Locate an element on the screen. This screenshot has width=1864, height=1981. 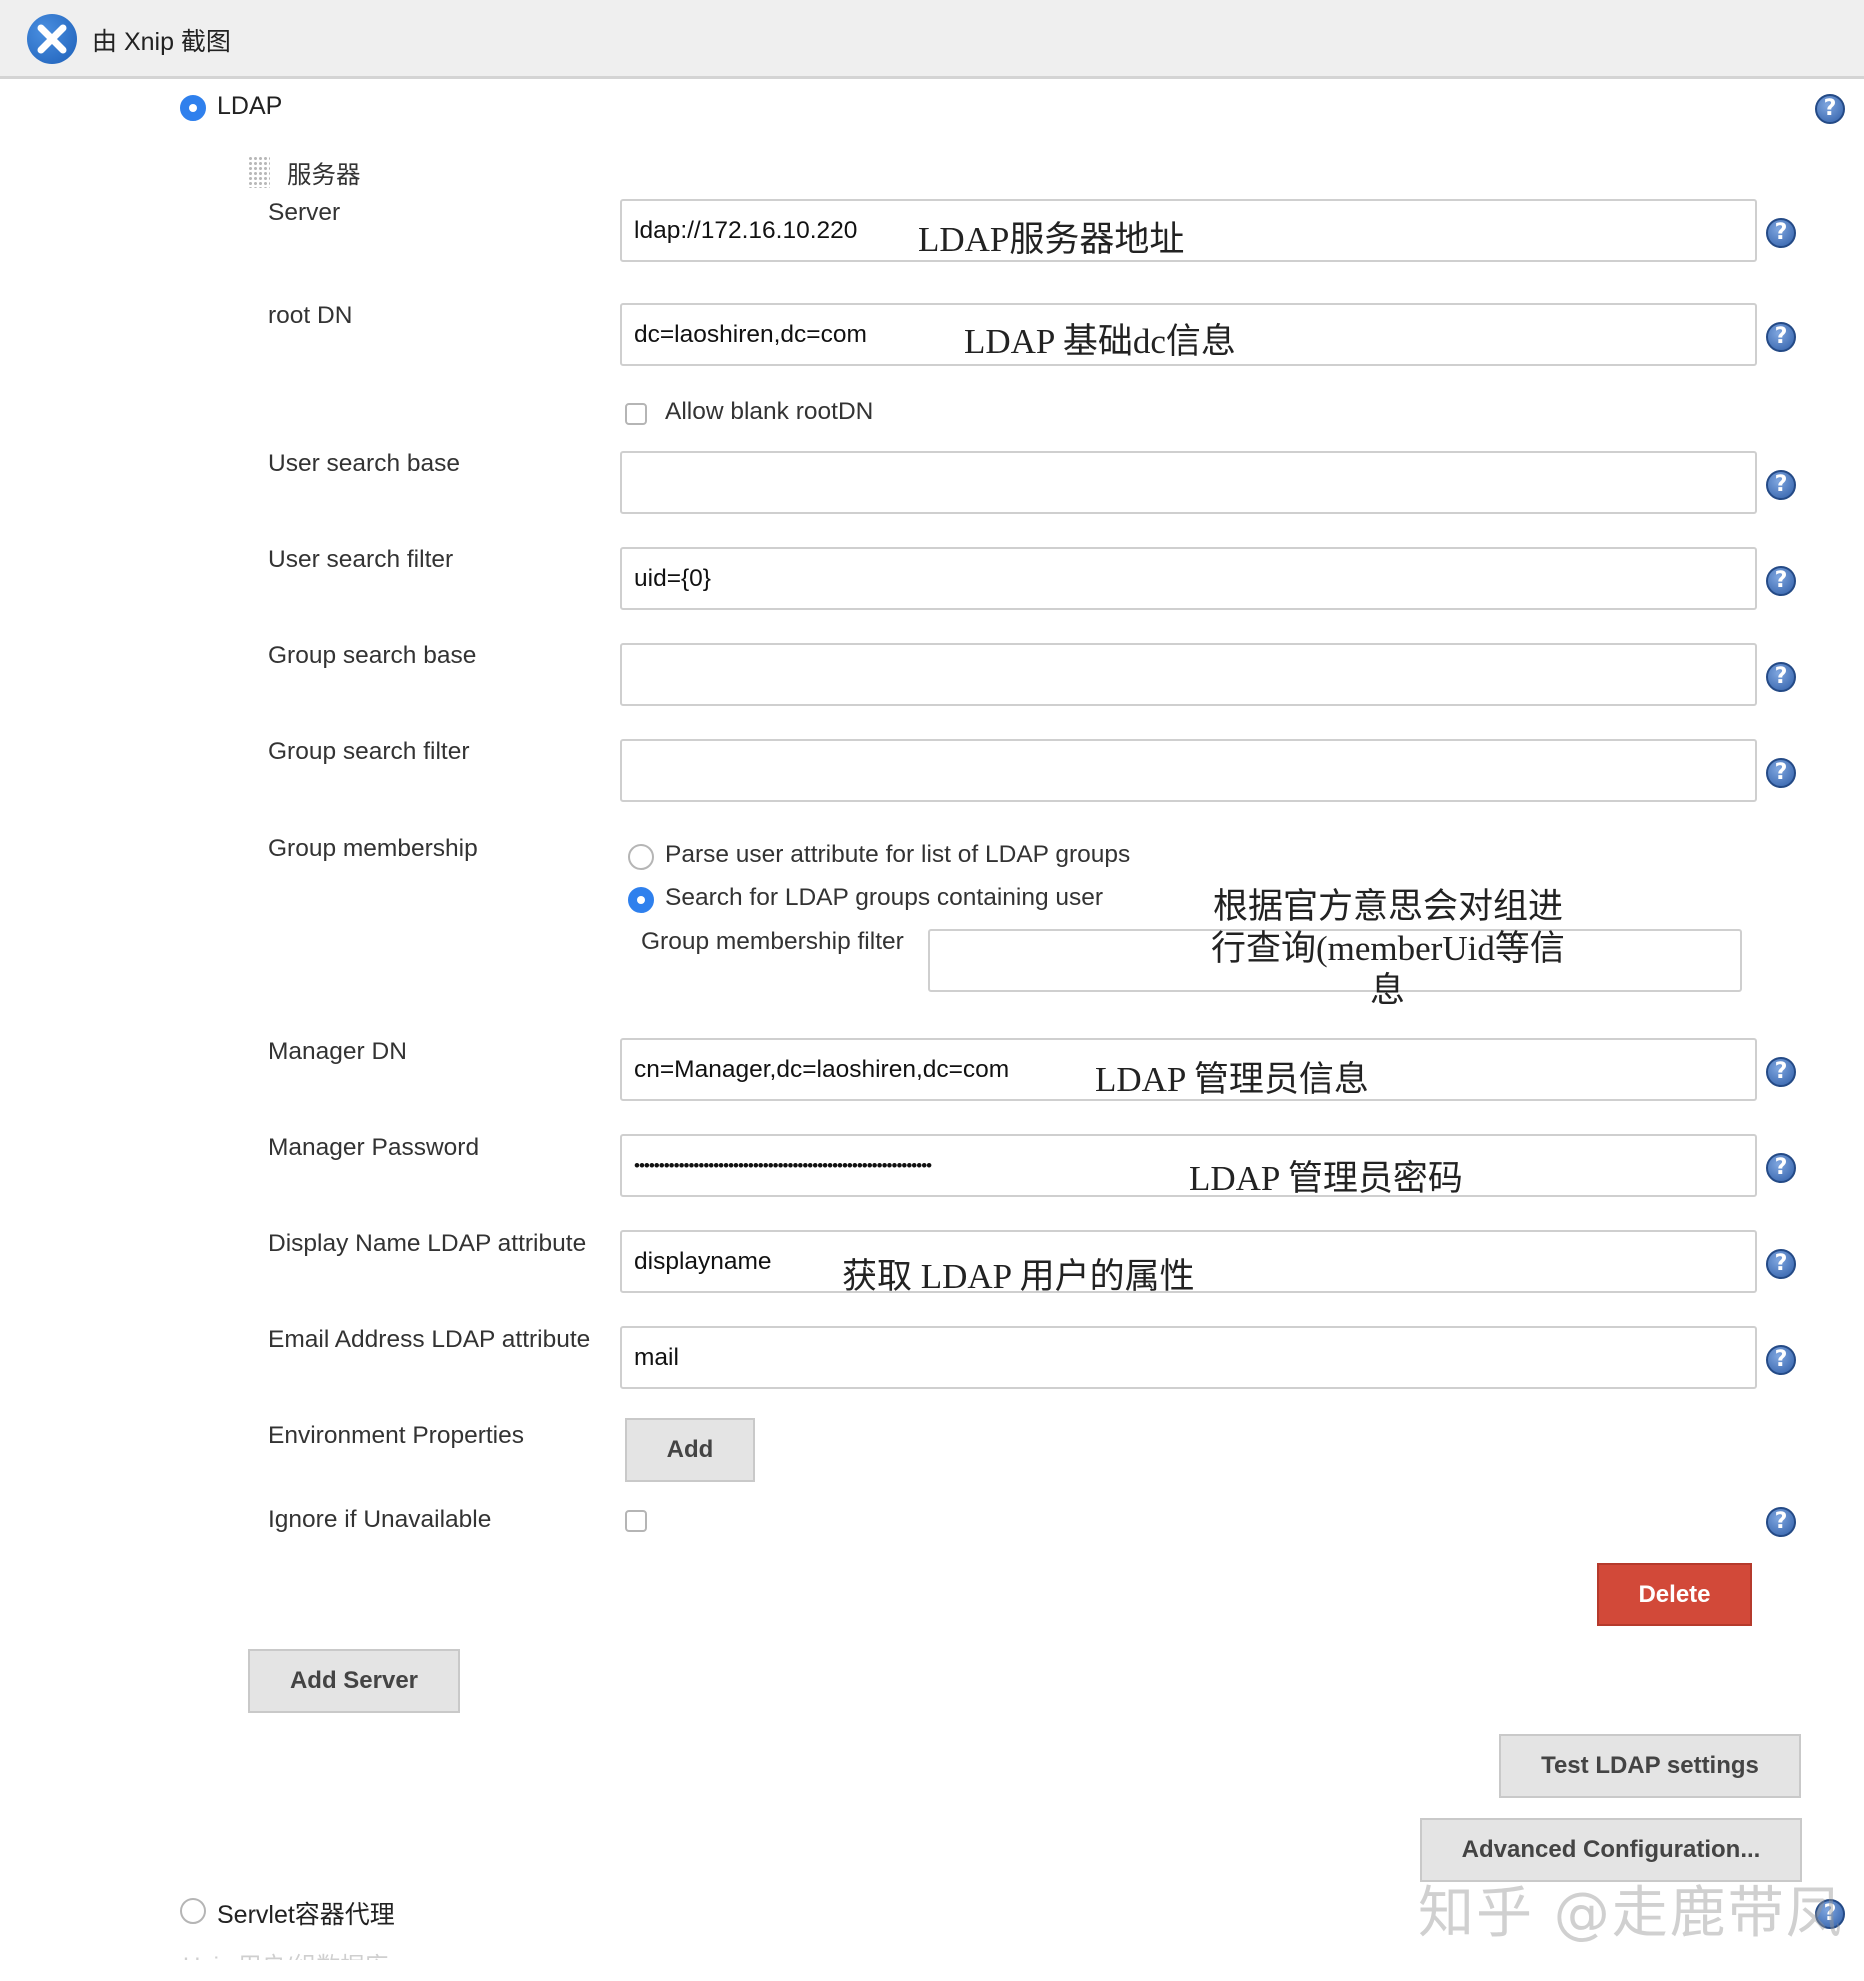
user-search-filter-input: uid={0} is located at coordinates (1188, 578).